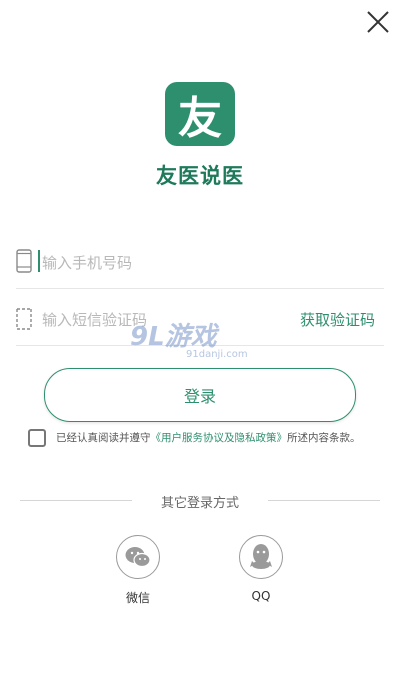 This screenshot has width=400, height=689. What do you see at coordinates (200, 176) in the screenshot?
I see `app-name: 友医说医` at bounding box center [200, 176].